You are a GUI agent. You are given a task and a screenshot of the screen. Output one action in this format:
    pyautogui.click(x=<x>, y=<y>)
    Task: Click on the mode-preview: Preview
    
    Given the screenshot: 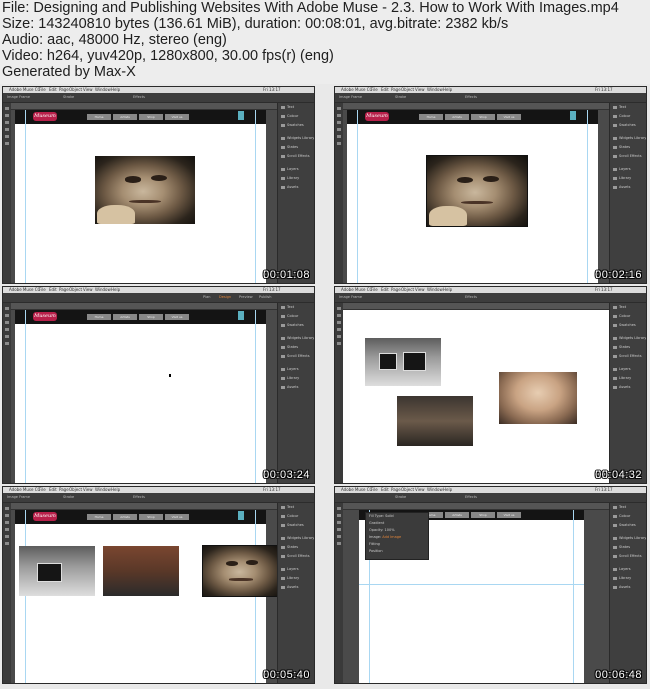 What is the action you would take?
    pyautogui.click(x=246, y=297)
    